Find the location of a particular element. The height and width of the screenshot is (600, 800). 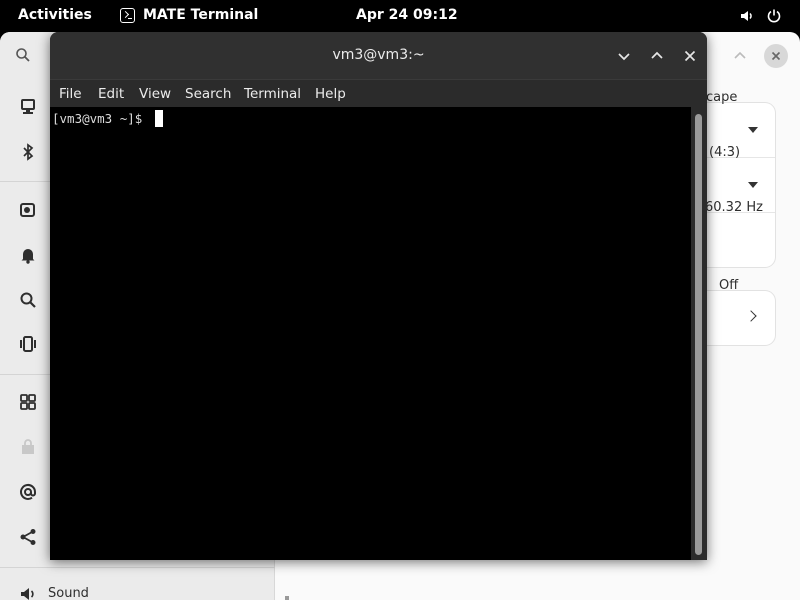

sidebar-item-sound: Sound is located at coordinates (68, 593).